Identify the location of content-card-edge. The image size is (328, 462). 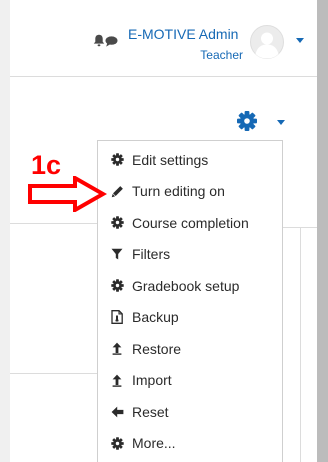
(300, 344).